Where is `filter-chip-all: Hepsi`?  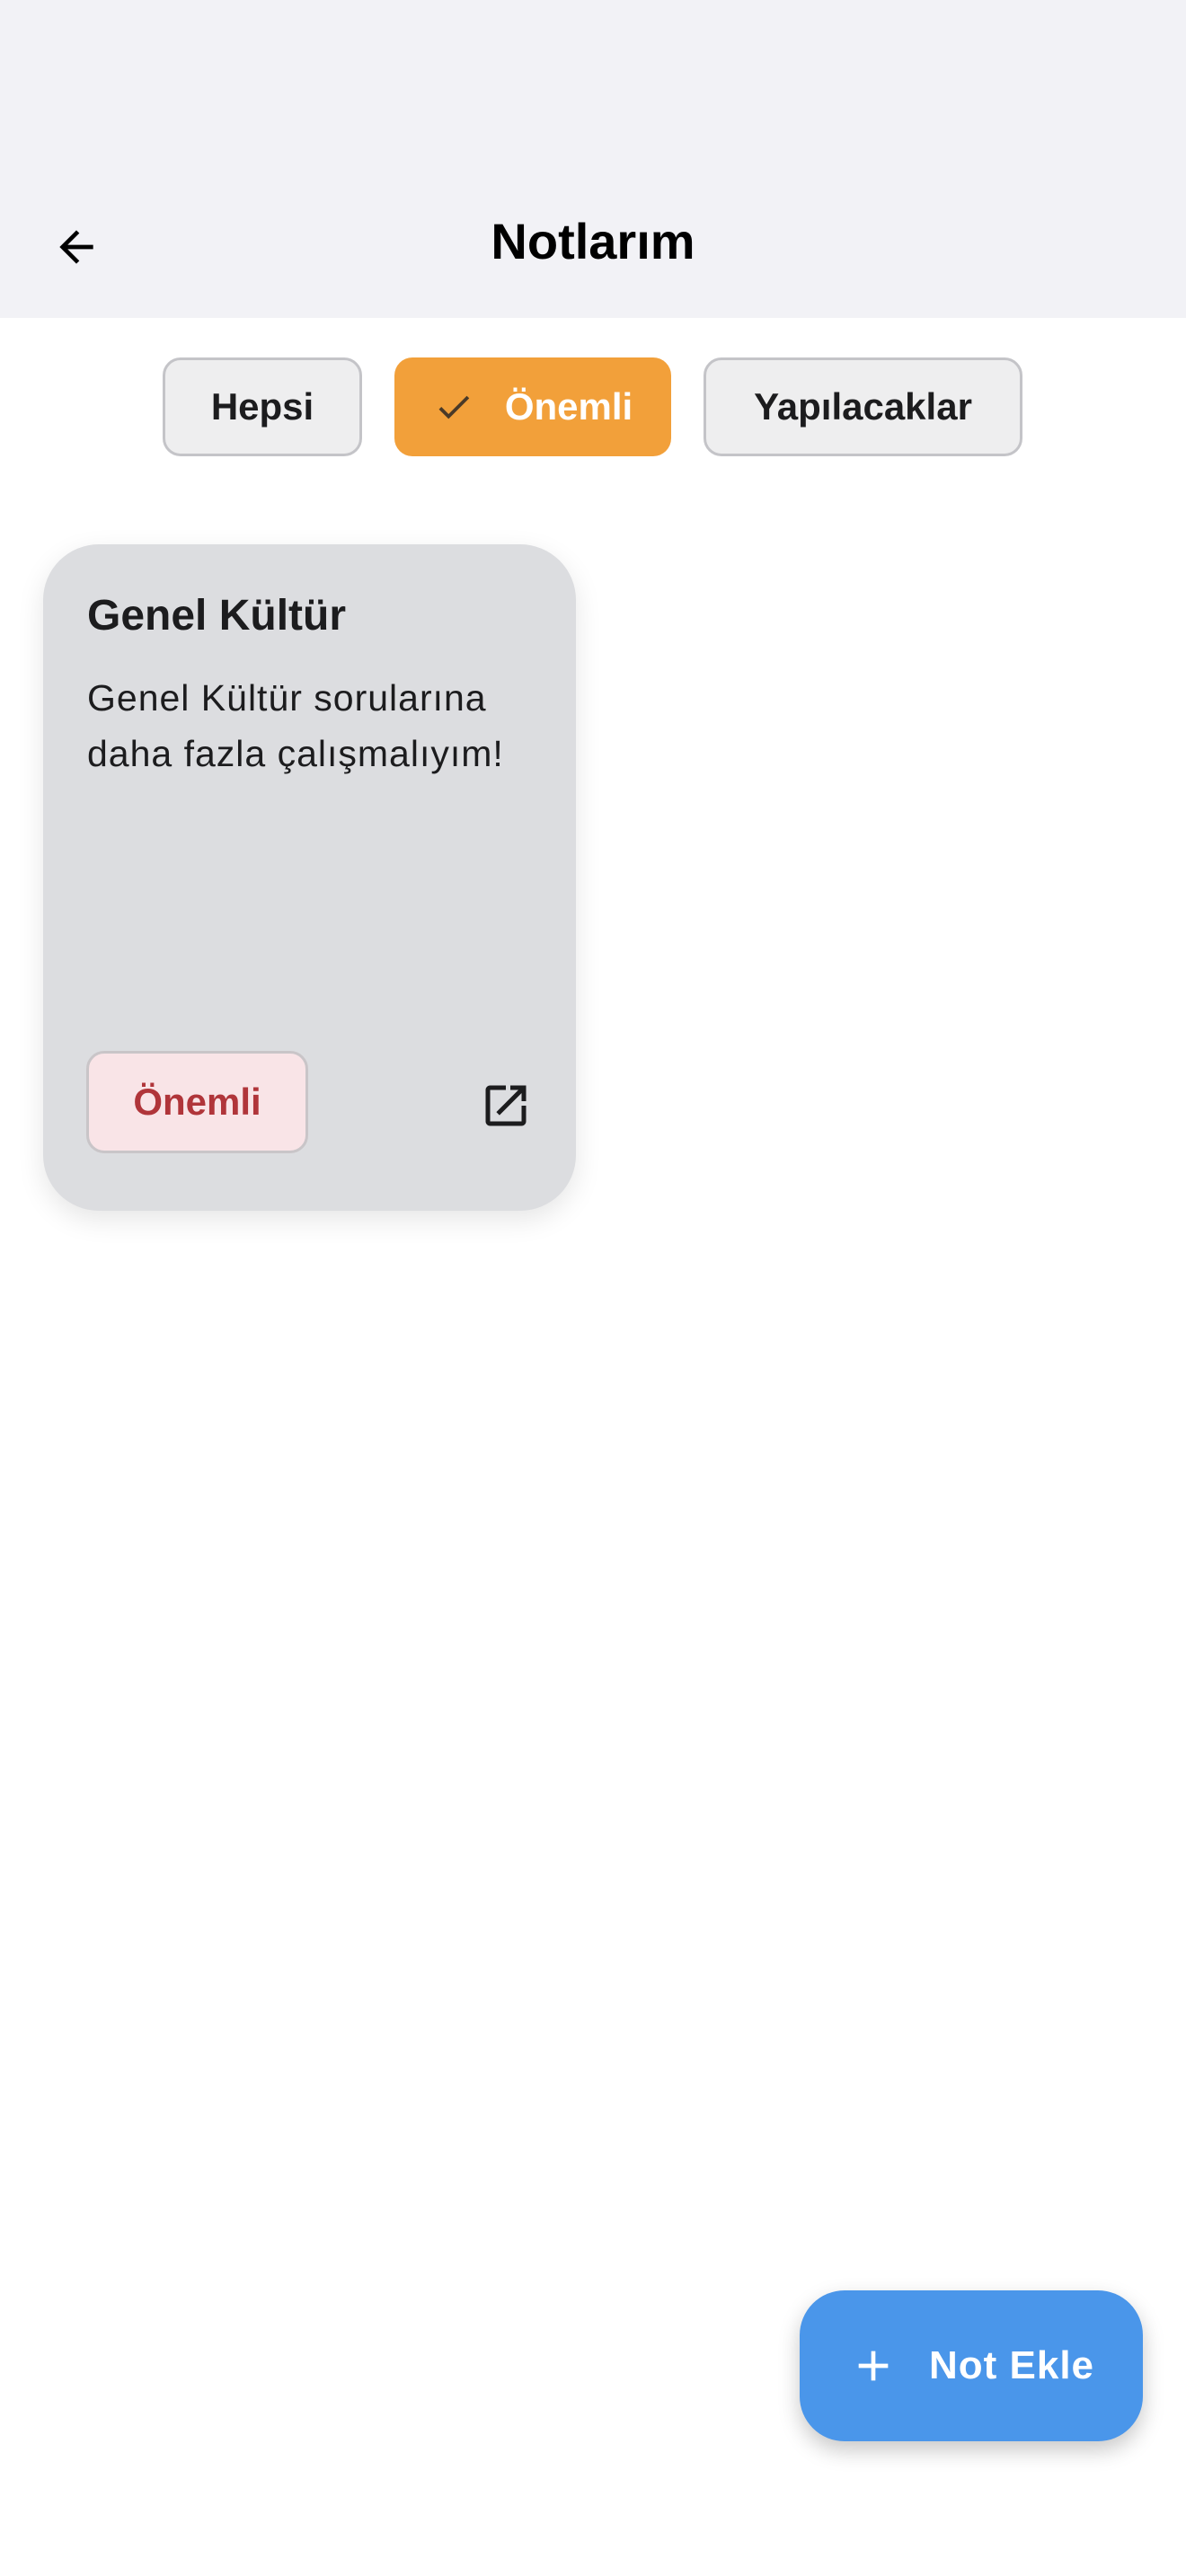
filter-chip-all: Hepsi is located at coordinates (262, 406).